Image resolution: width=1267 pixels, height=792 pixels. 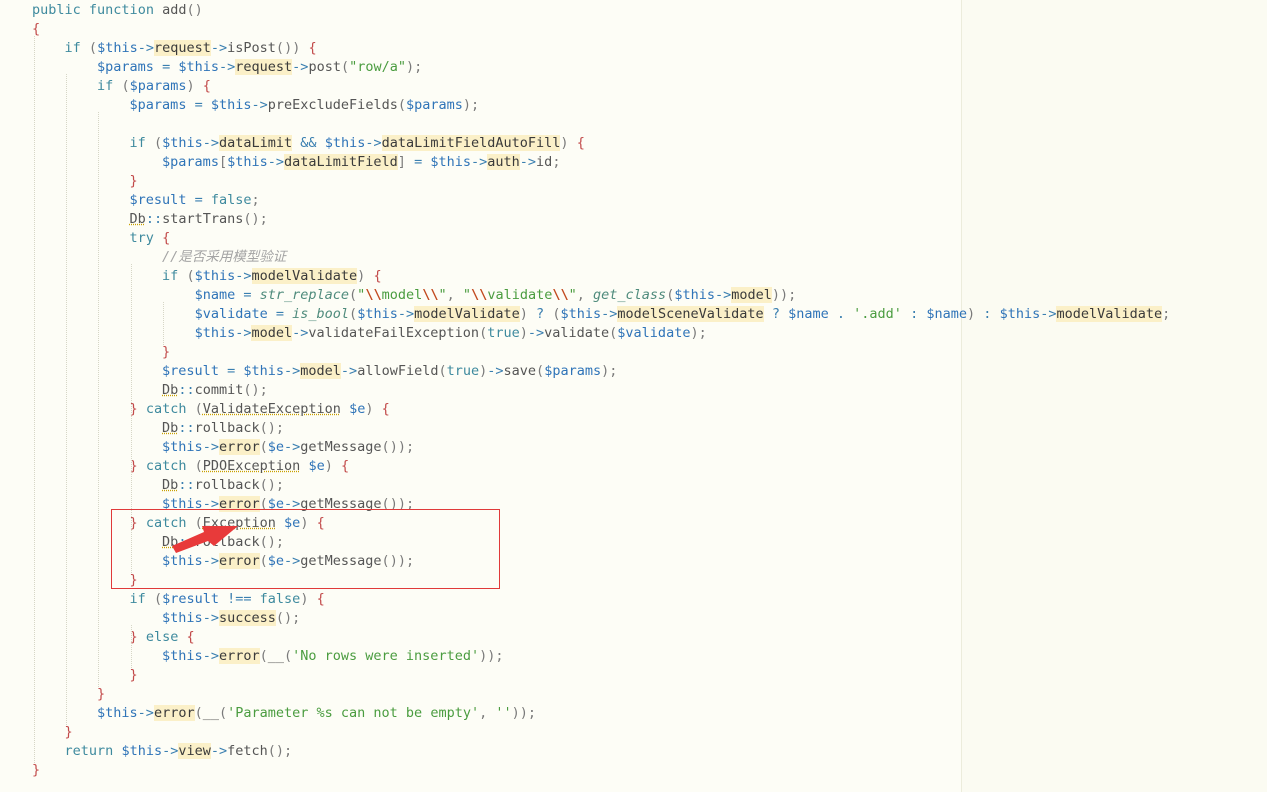 What do you see at coordinates (223, 447) in the screenshot?
I see `code-line: $this->error($e->getMessage());` at bounding box center [223, 447].